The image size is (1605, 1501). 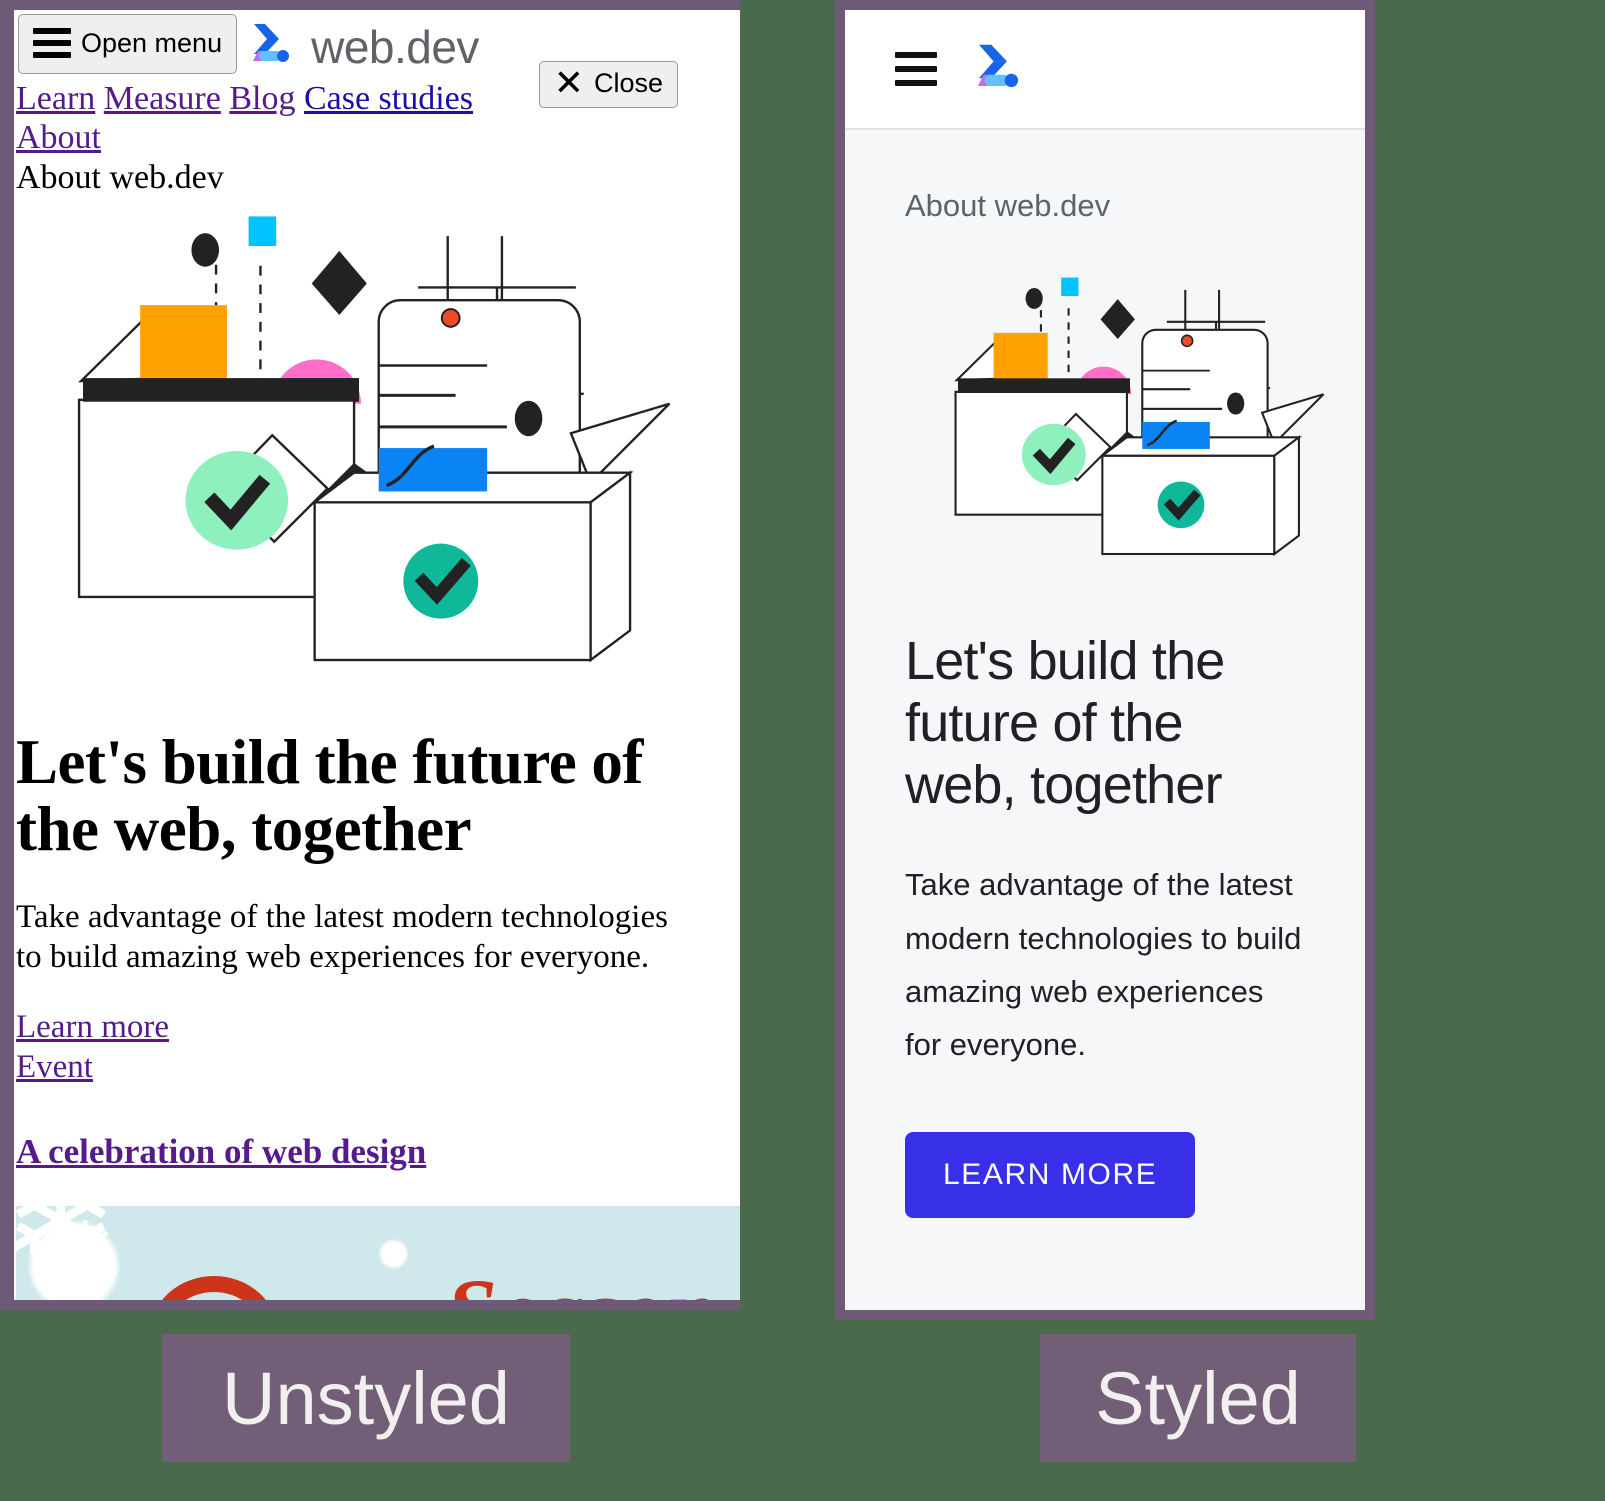 I want to click on promo-image: ❄ ❄ Season, so click(x=378, y=1252).